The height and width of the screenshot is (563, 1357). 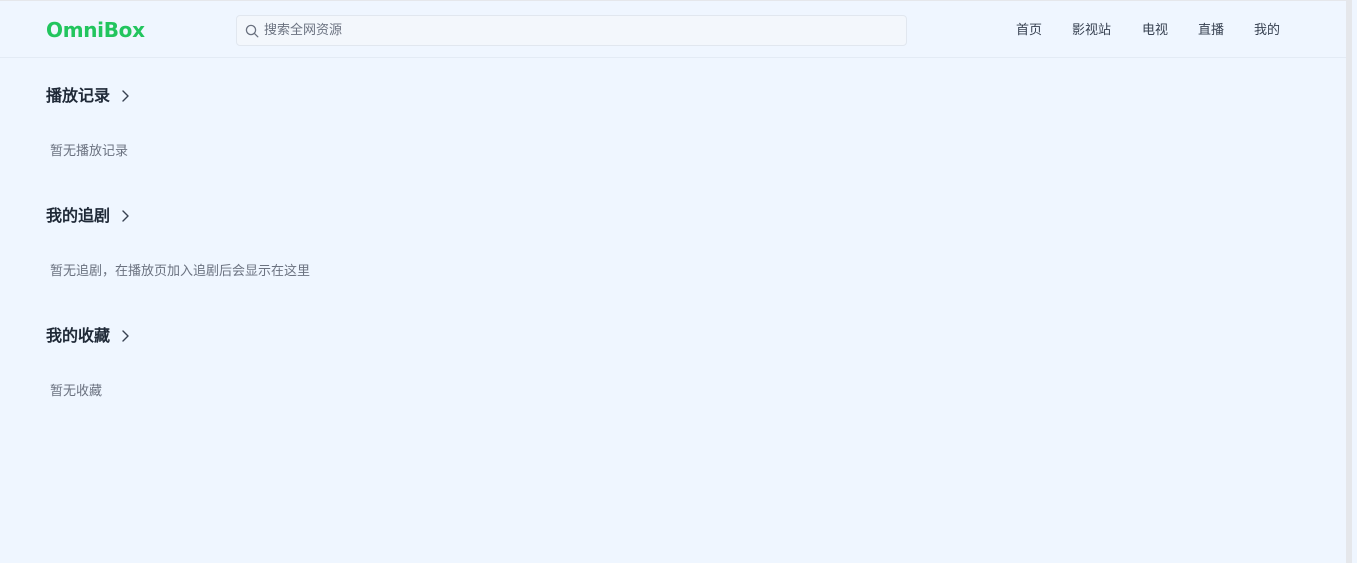 What do you see at coordinates (1029, 31) in the screenshot?
I see `nav-home: 首页` at bounding box center [1029, 31].